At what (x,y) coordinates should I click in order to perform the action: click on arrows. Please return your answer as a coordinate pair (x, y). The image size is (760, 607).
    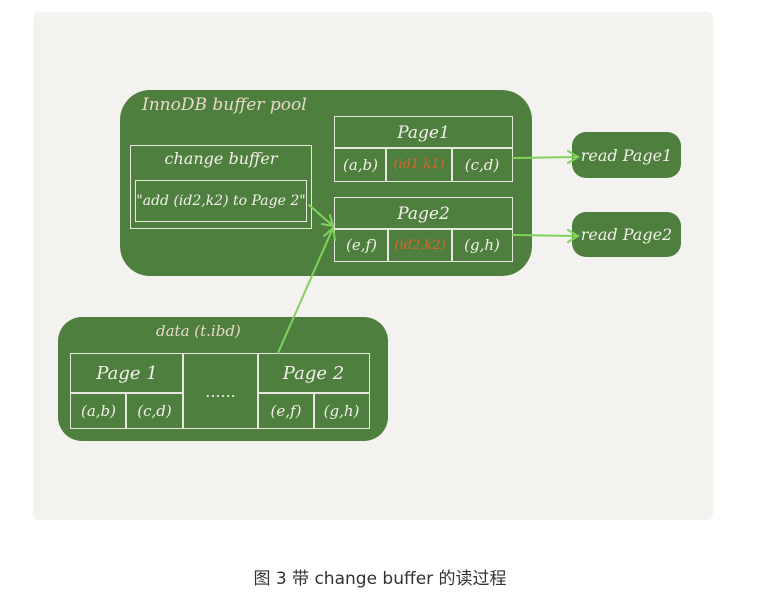
    Looking at the image, I should click on (428, 252).